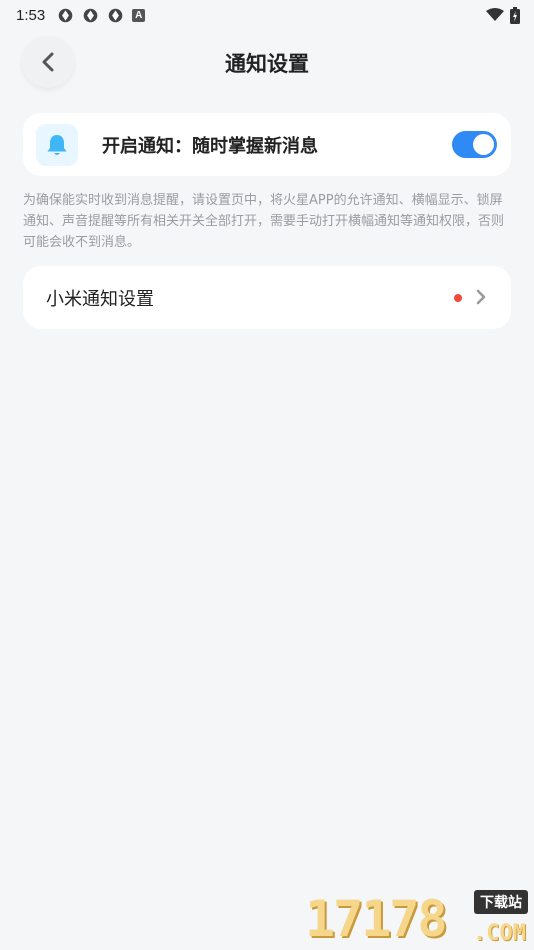 The image size is (534, 950). I want to click on chevron-right-icon, so click(481, 297).